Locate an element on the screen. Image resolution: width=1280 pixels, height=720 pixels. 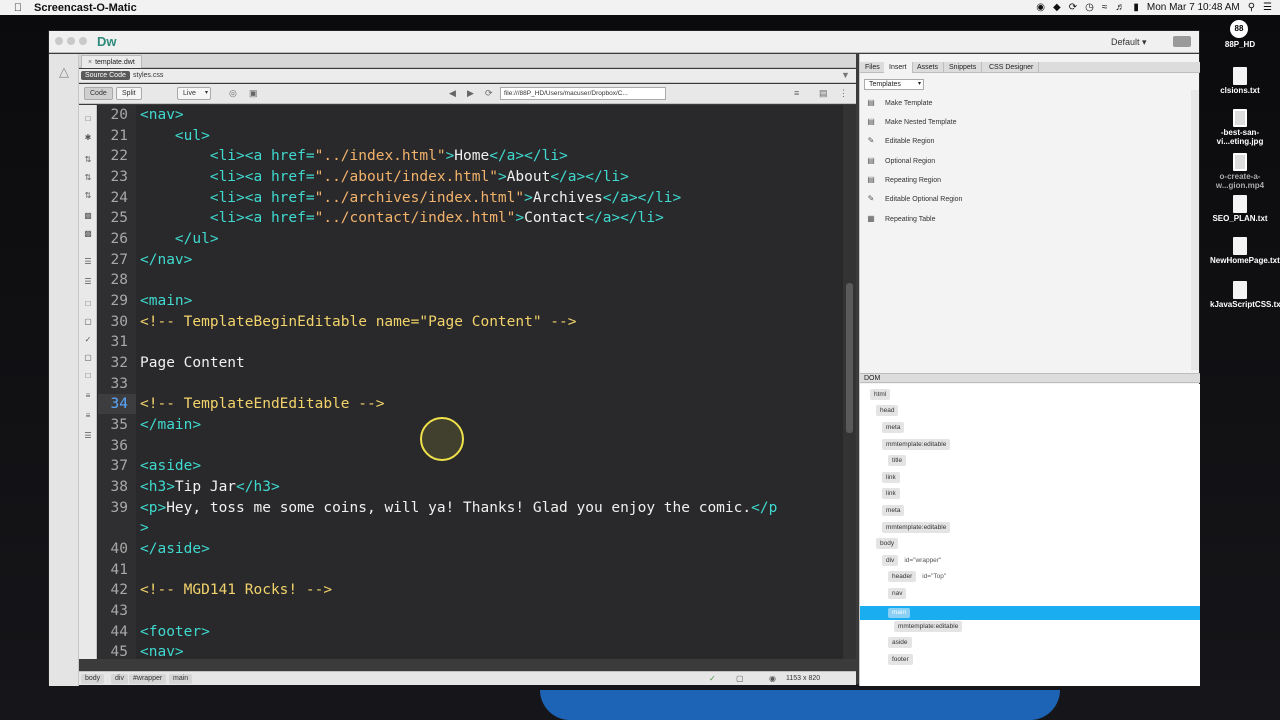
outdent-icon: ≡ is located at coordinates (88, 415).